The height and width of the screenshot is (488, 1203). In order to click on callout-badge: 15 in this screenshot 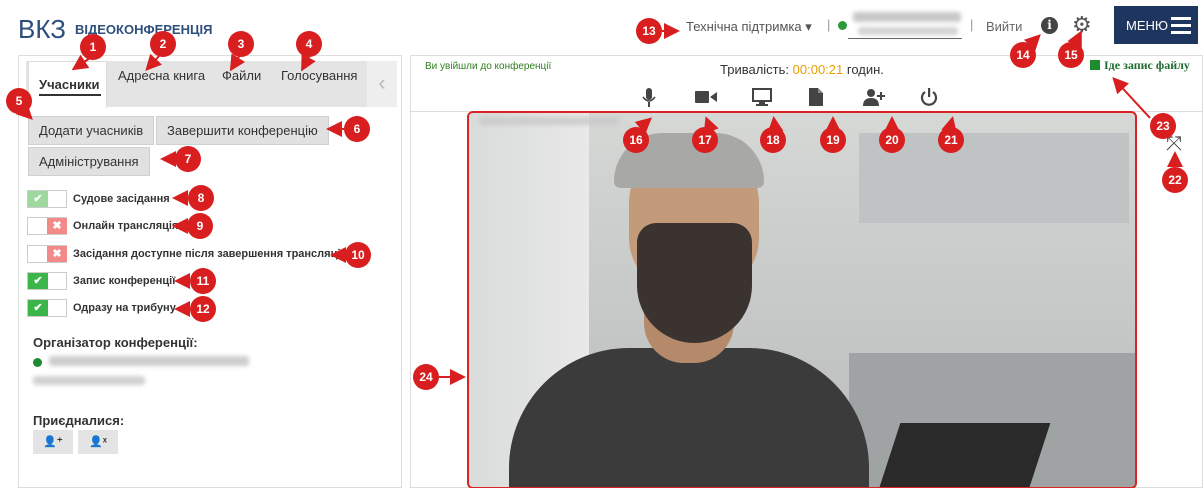, I will do `click(1071, 55)`.